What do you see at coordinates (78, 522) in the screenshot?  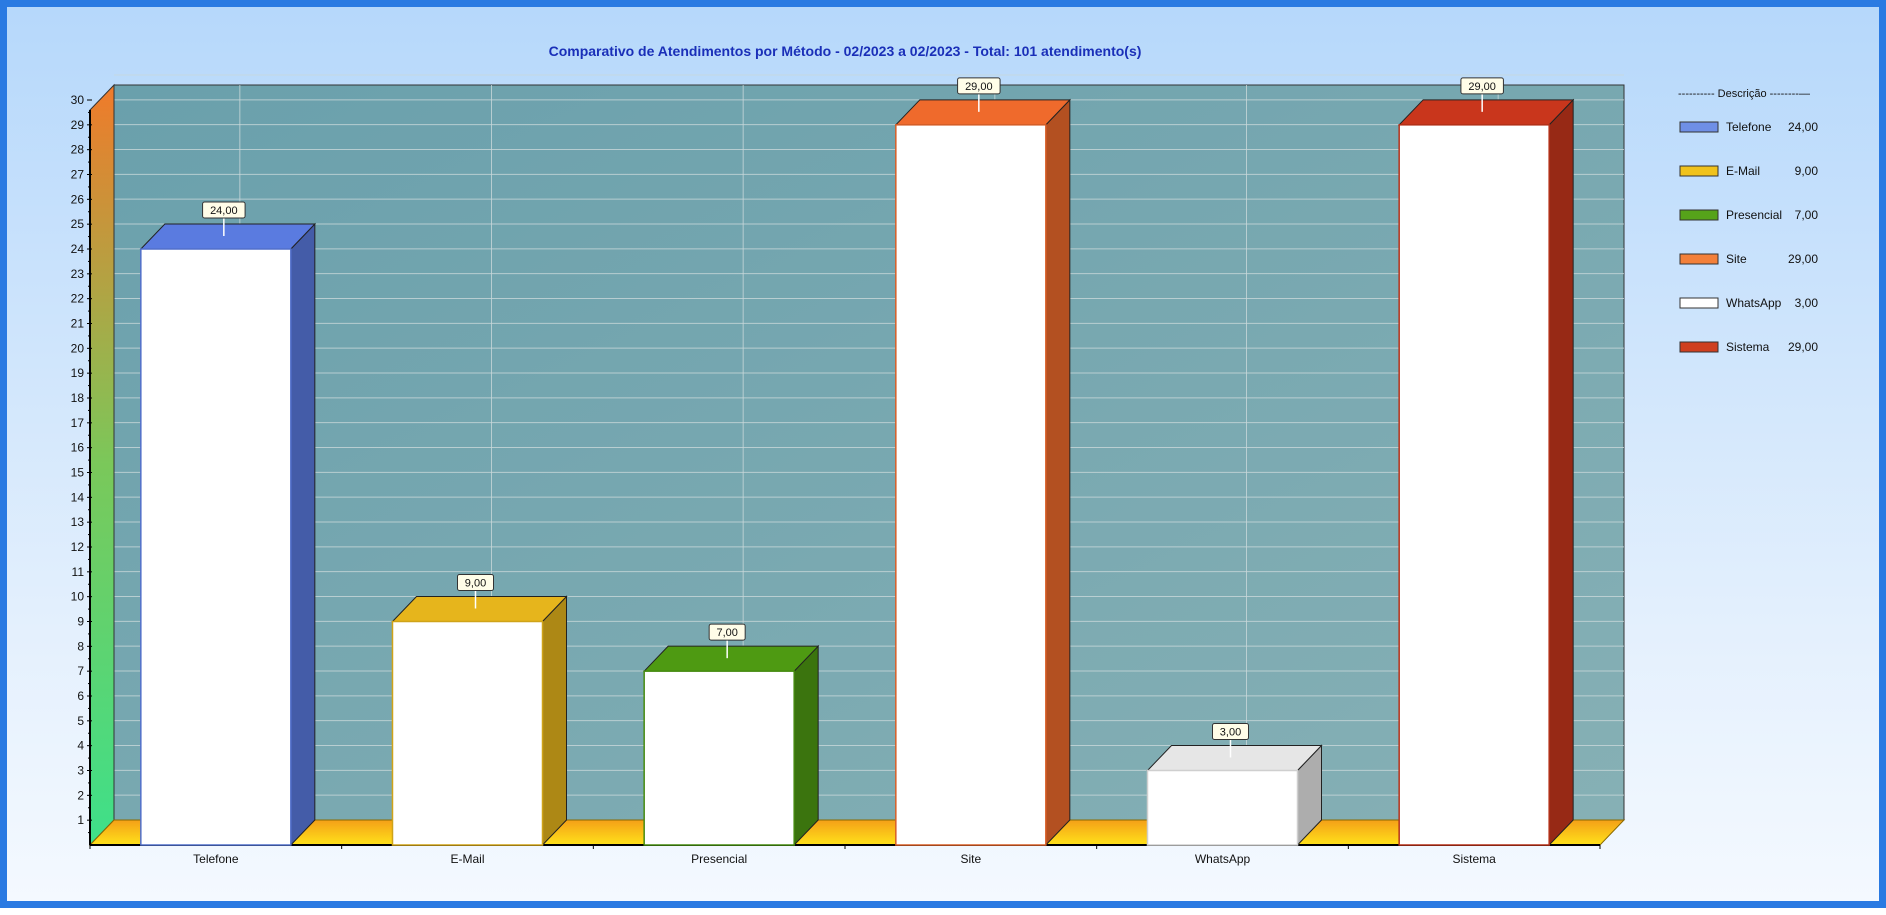 I see `y-tick-label: 13` at bounding box center [78, 522].